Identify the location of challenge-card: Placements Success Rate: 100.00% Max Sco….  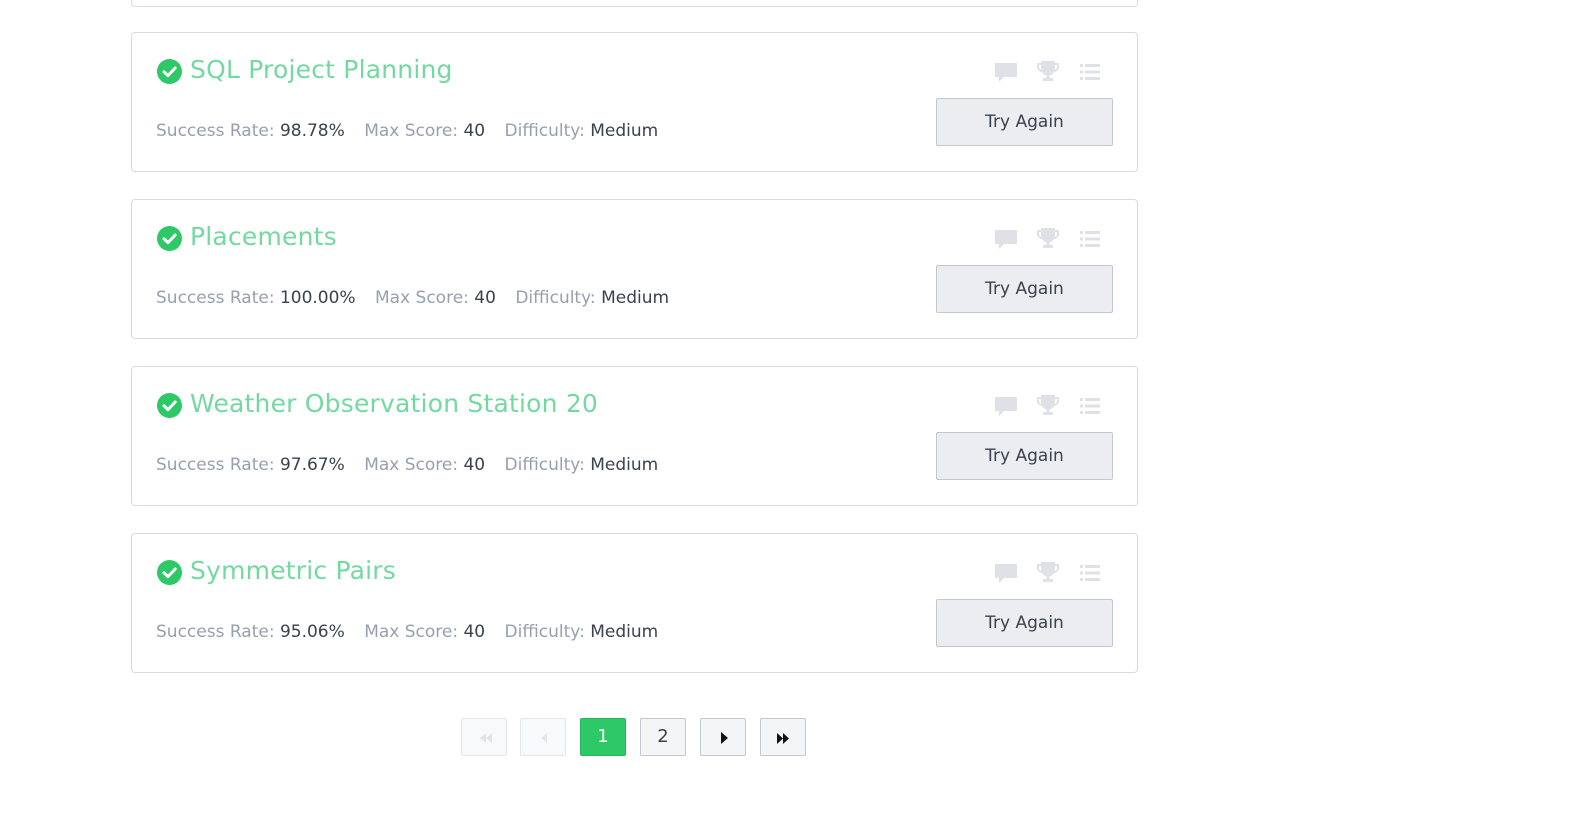
(634, 269).